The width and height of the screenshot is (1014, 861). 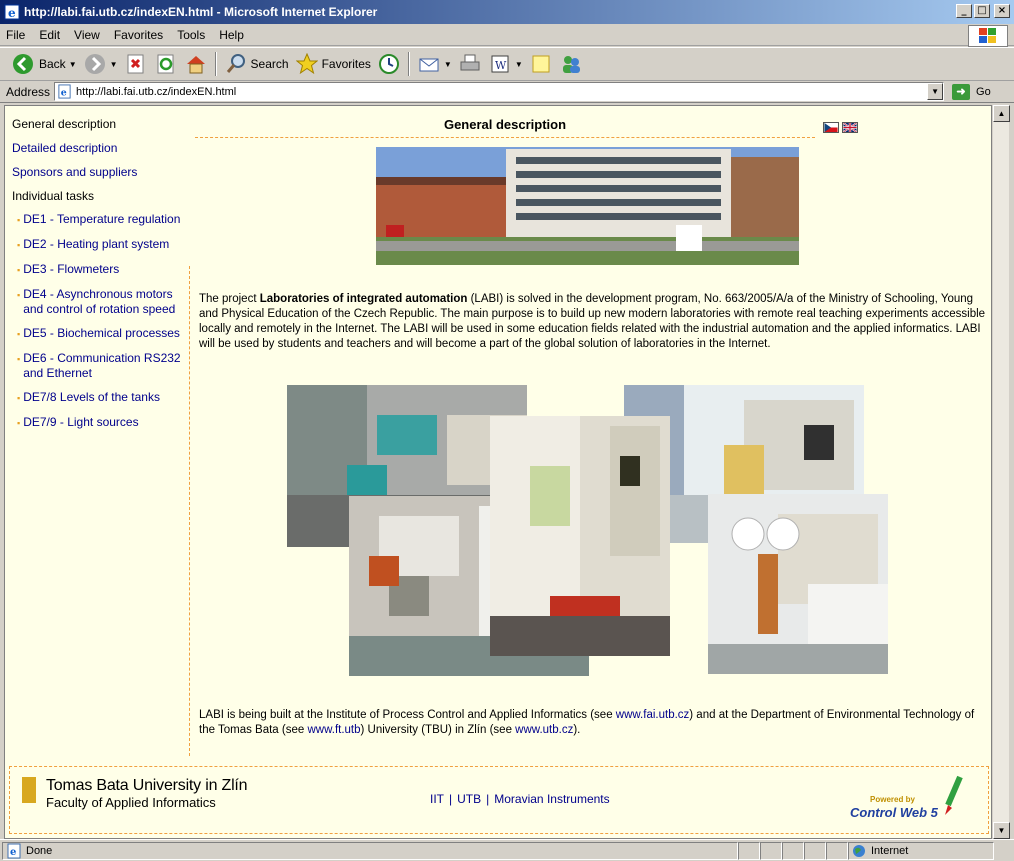 What do you see at coordinates (256, 64) in the screenshot?
I see `search-button: Search` at bounding box center [256, 64].